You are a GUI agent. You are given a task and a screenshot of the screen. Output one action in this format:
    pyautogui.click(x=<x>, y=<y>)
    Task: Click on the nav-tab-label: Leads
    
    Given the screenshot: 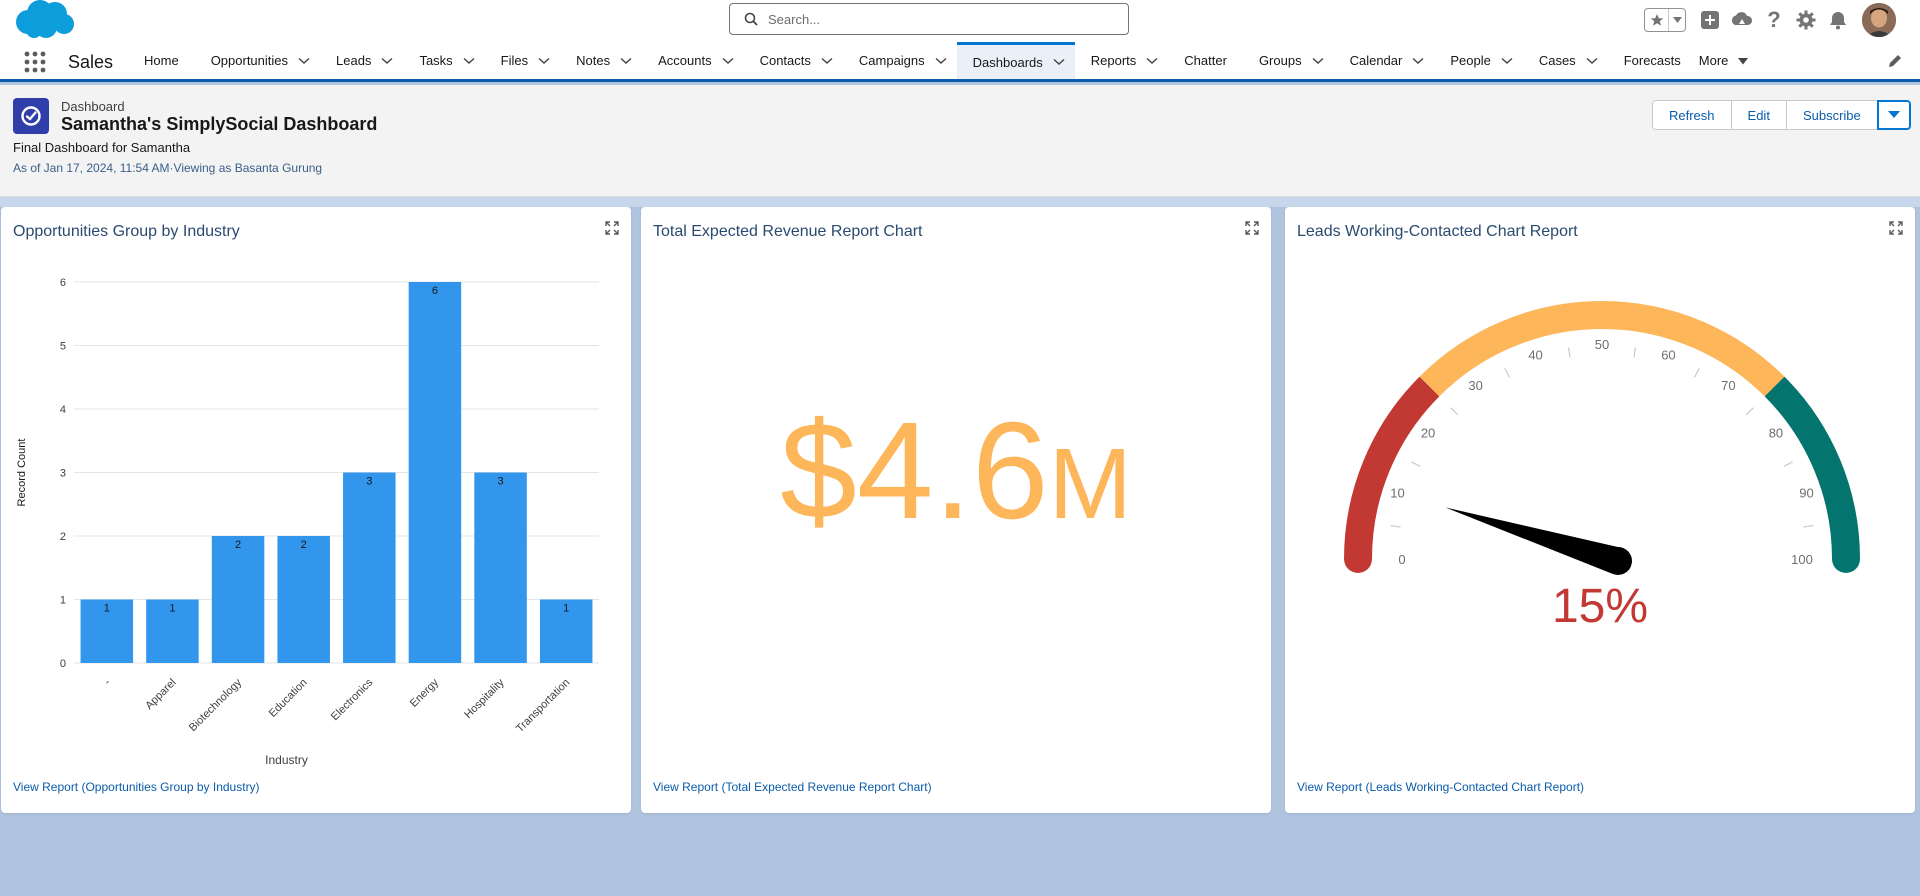 What is the action you would take?
    pyautogui.click(x=354, y=60)
    